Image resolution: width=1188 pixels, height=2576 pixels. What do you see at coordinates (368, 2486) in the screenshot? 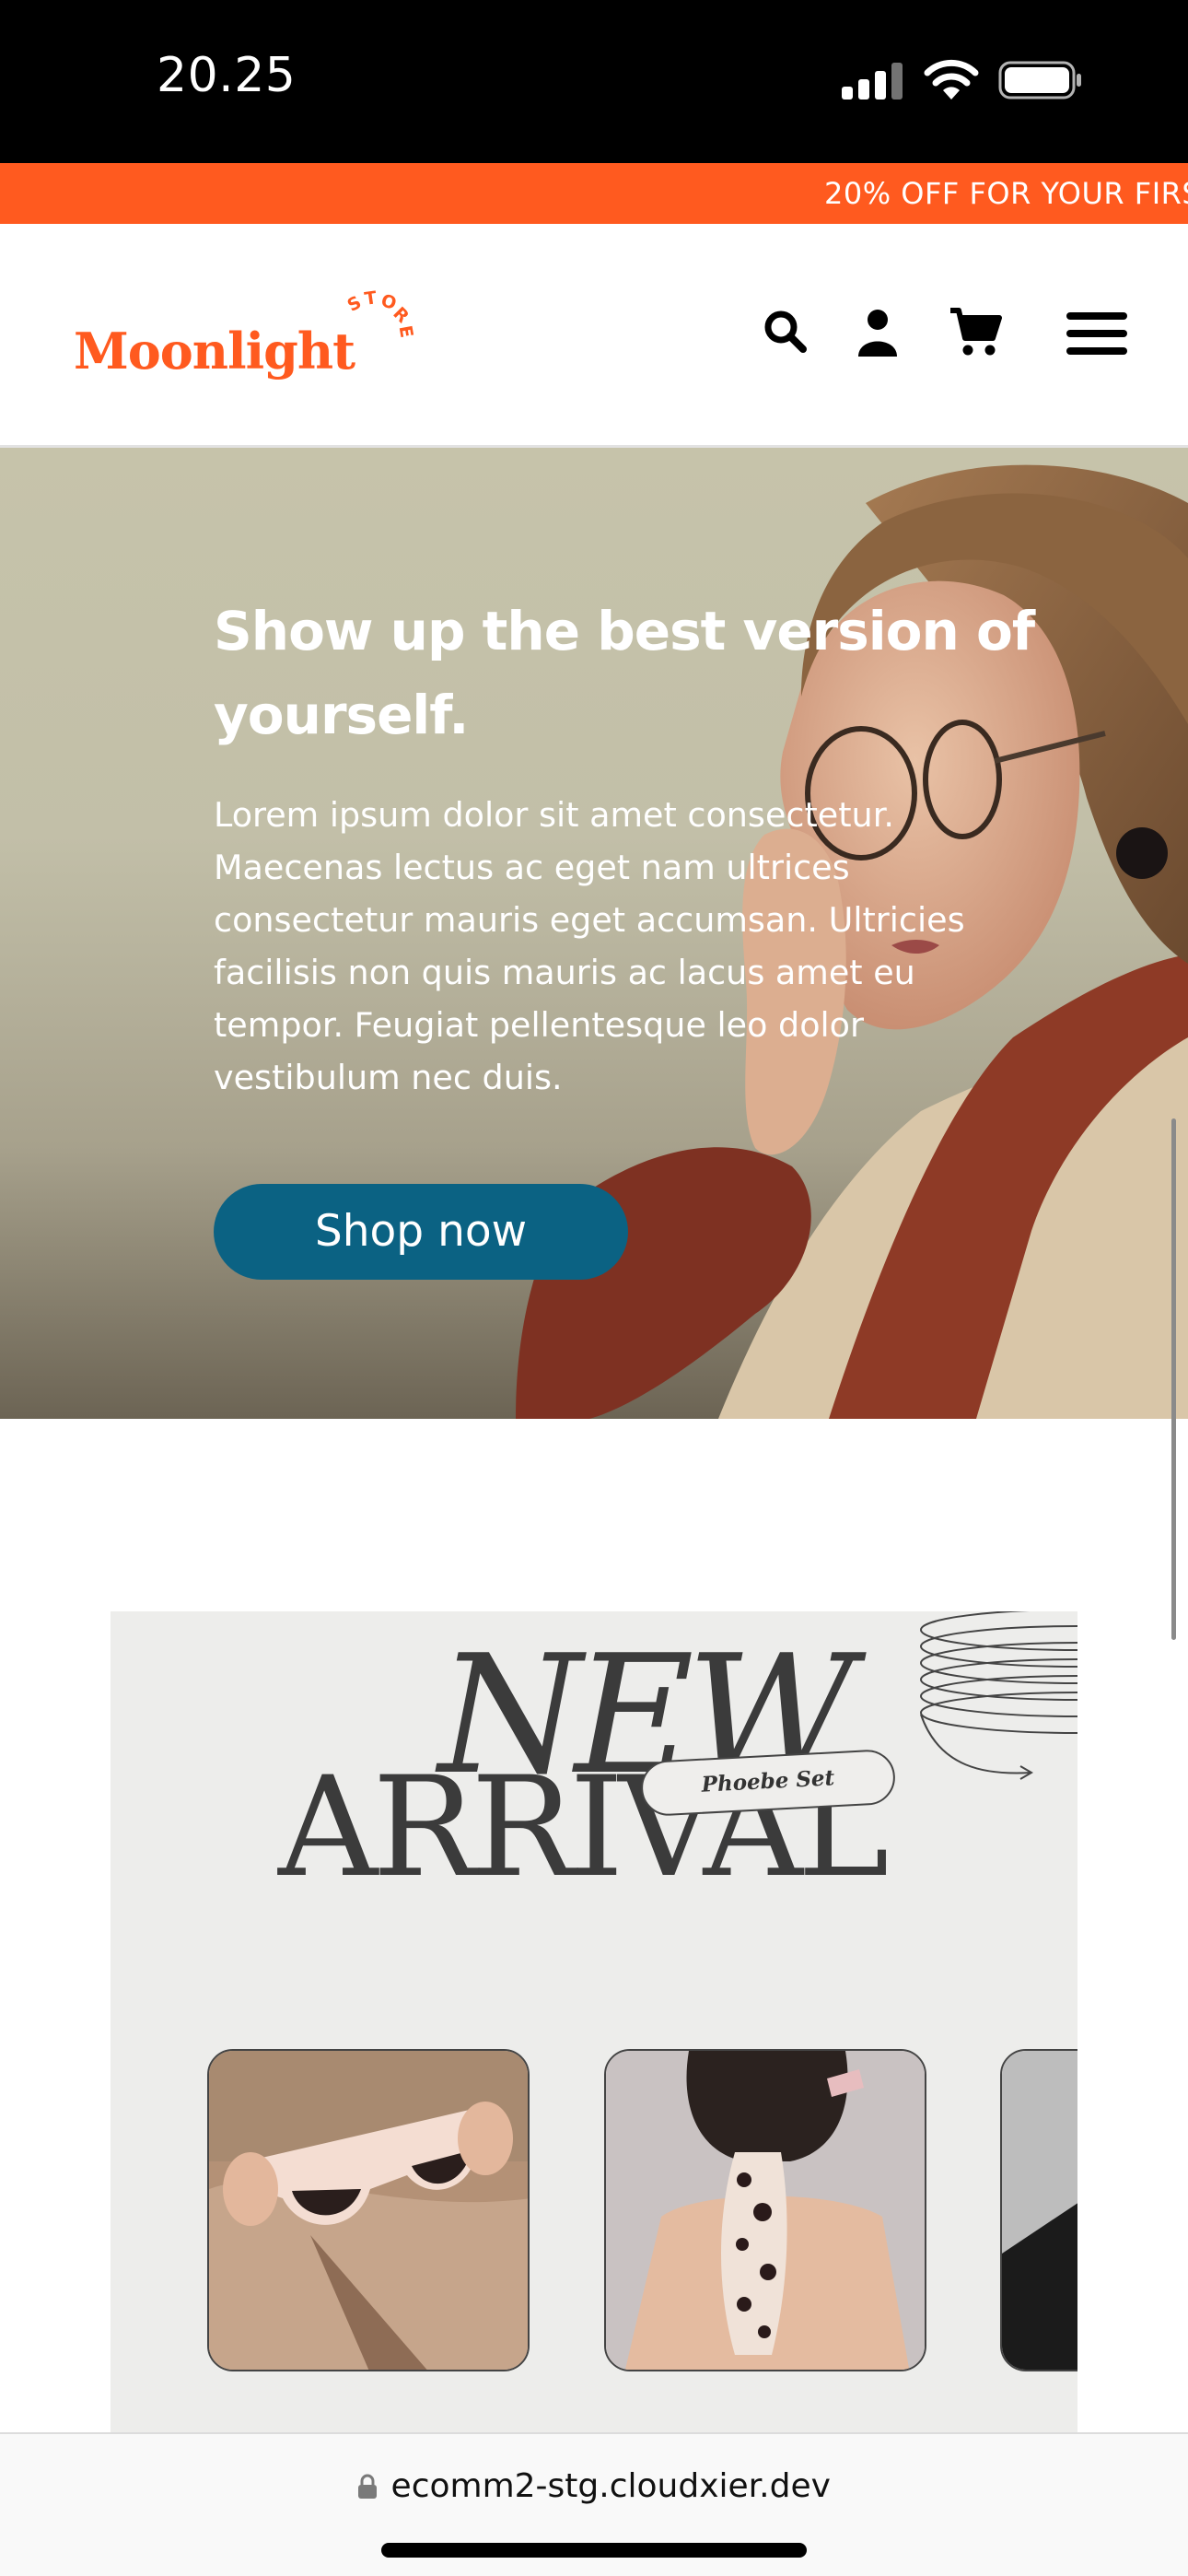
I see `lock-icon` at bounding box center [368, 2486].